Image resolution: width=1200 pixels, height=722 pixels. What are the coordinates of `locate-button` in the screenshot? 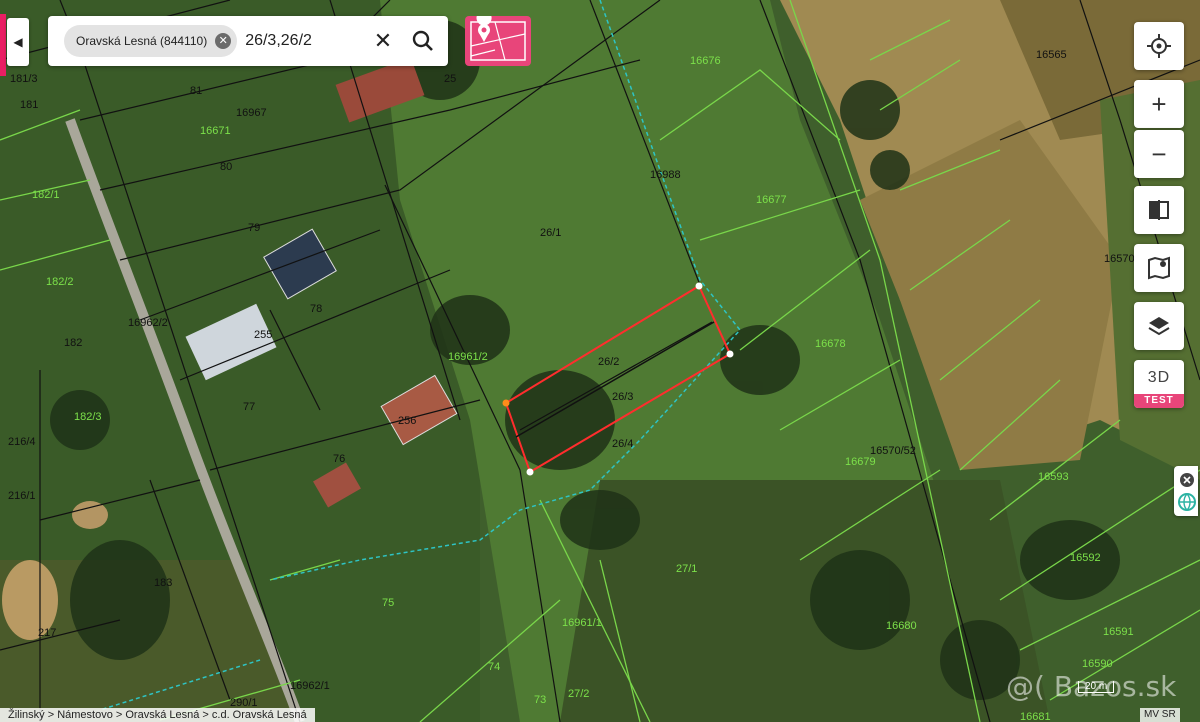 It's located at (1159, 46).